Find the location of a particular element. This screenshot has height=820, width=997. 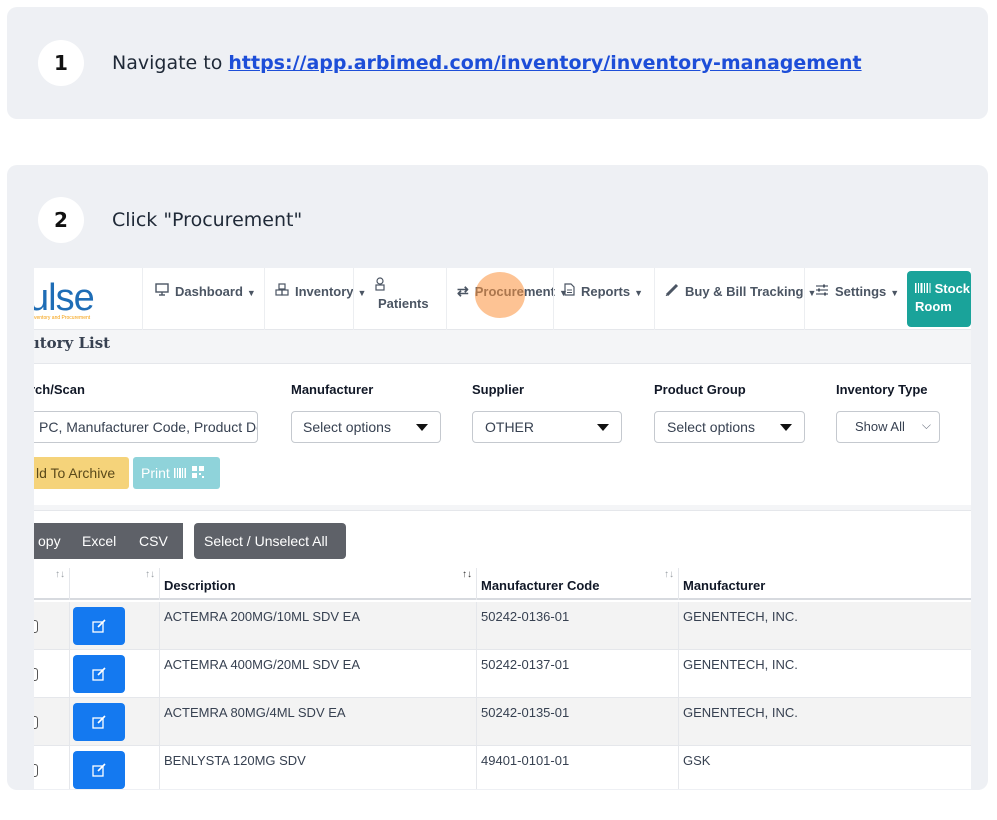

nav-dashboard-label: Dashboard is located at coordinates (209, 291).